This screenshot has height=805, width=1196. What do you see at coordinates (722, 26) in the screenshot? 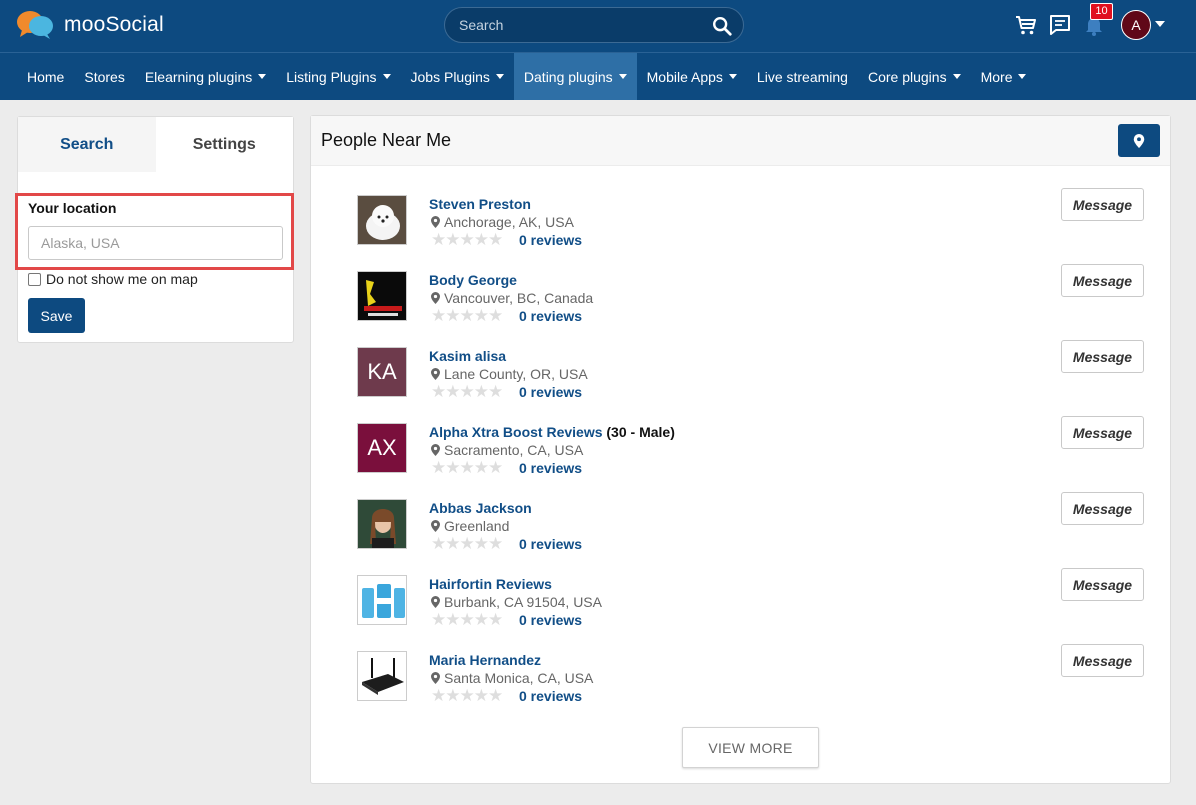
I see `search-icon` at bounding box center [722, 26].